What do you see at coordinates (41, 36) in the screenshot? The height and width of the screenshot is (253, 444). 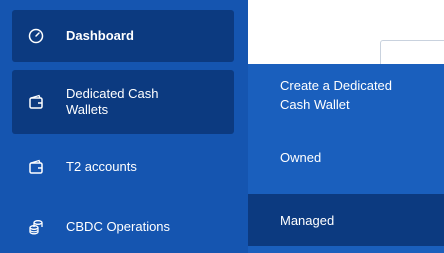 I see `gauge-icon` at bounding box center [41, 36].